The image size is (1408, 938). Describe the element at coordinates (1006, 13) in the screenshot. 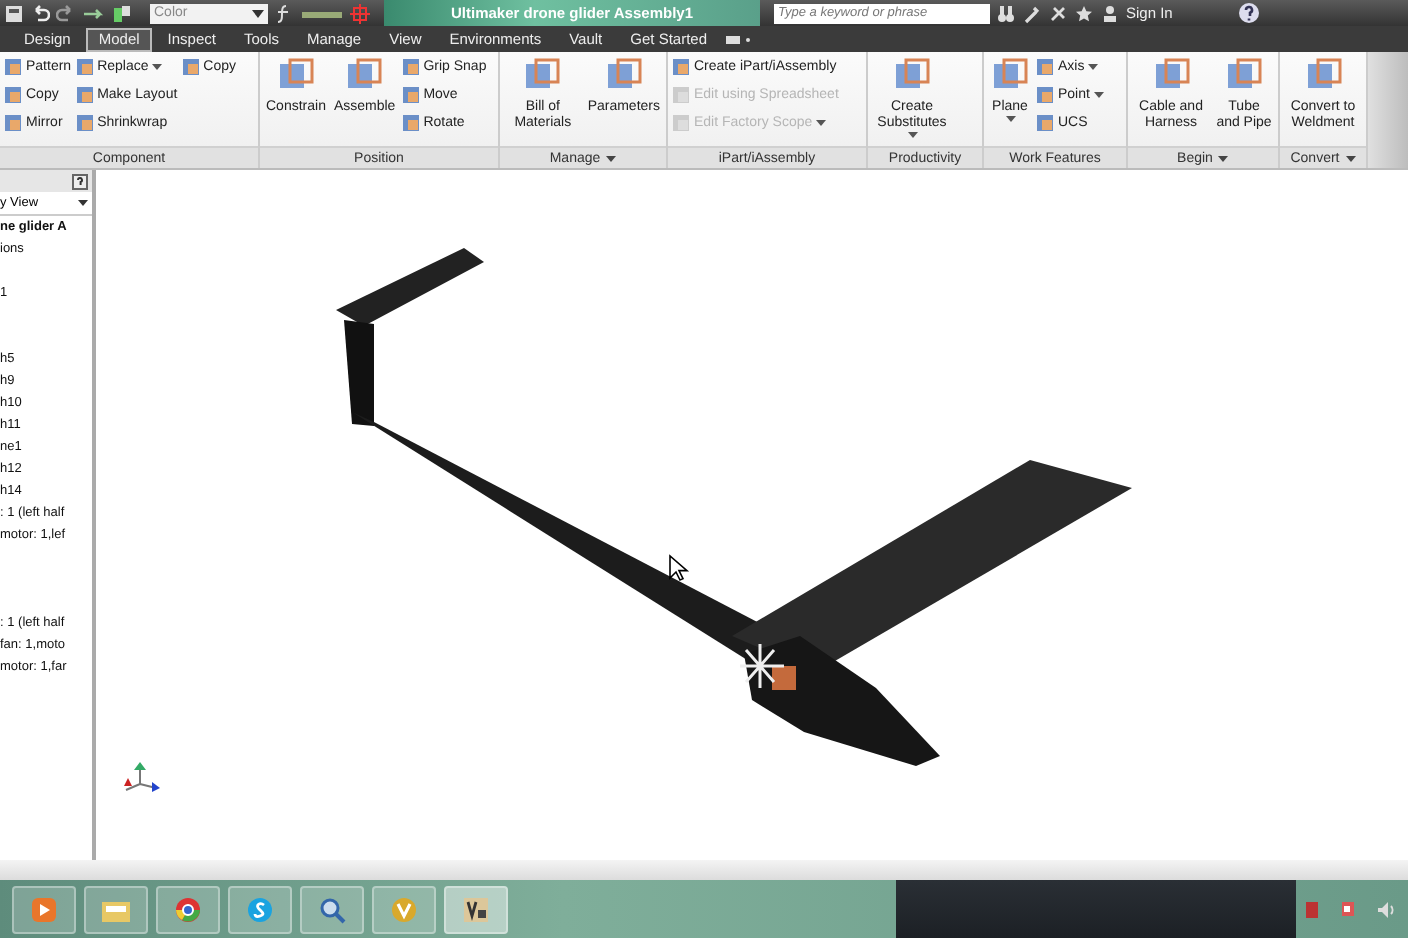

I see `binoculars-icon` at that location.